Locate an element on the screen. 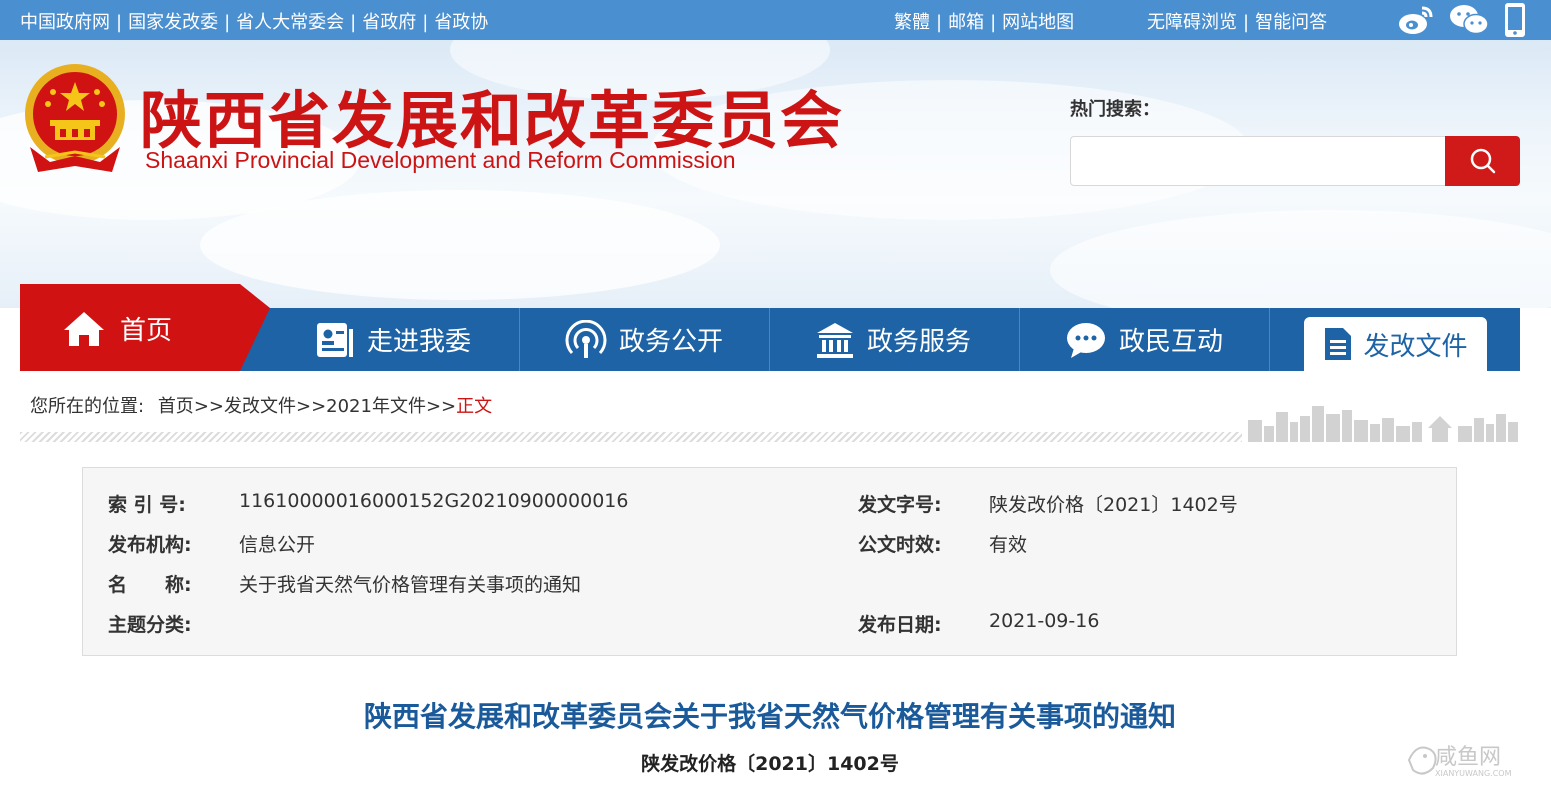 This screenshot has height=795, width=1551. link-accessibility: 无障碍浏览 is located at coordinates (1192, 22).